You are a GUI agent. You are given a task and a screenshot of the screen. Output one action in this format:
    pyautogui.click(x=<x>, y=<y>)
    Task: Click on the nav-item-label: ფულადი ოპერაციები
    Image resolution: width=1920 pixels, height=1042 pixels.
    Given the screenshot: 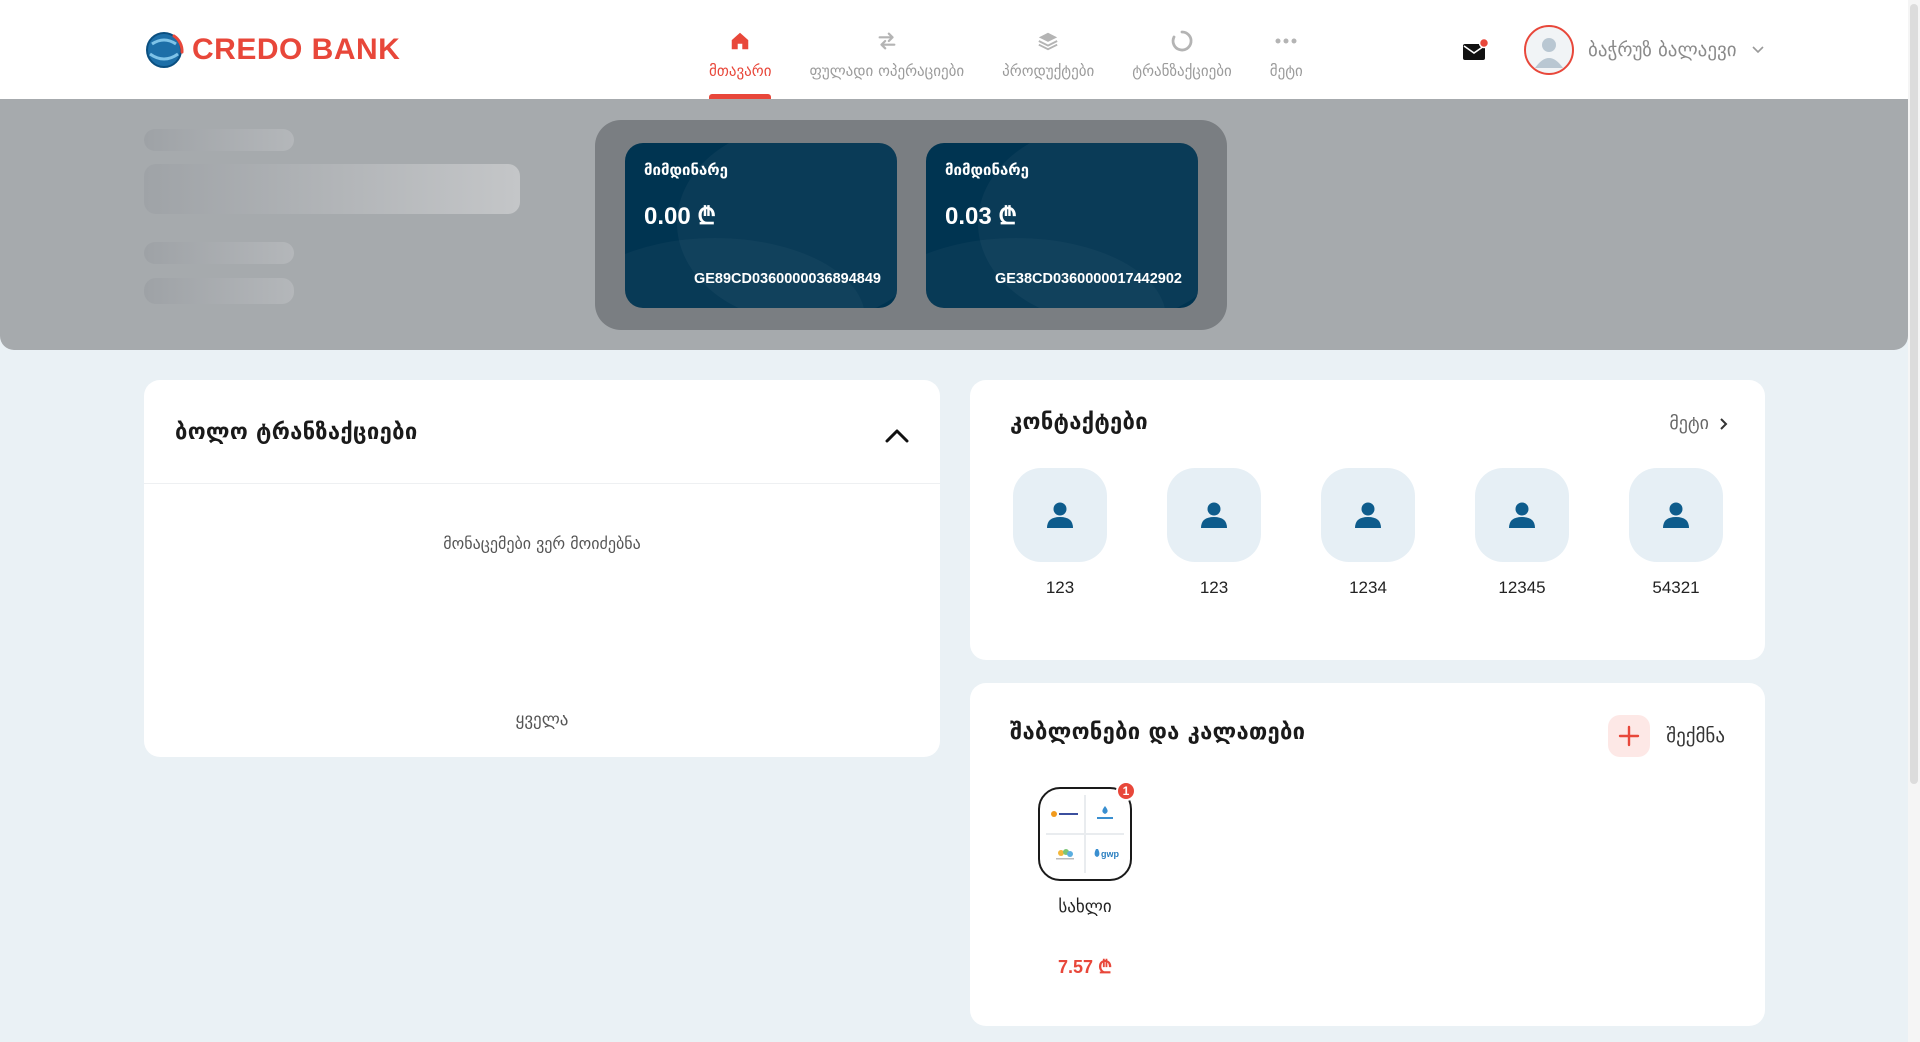 What is the action you would take?
    pyautogui.click(x=887, y=71)
    